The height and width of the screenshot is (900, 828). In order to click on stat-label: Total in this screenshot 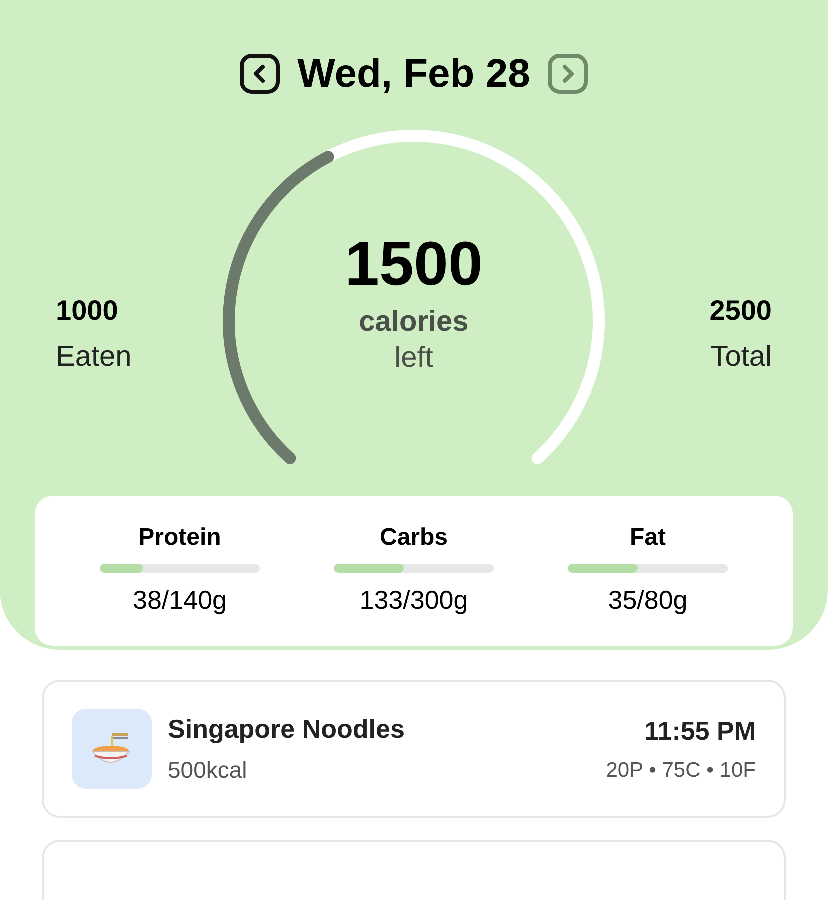, I will do `click(741, 357)`.